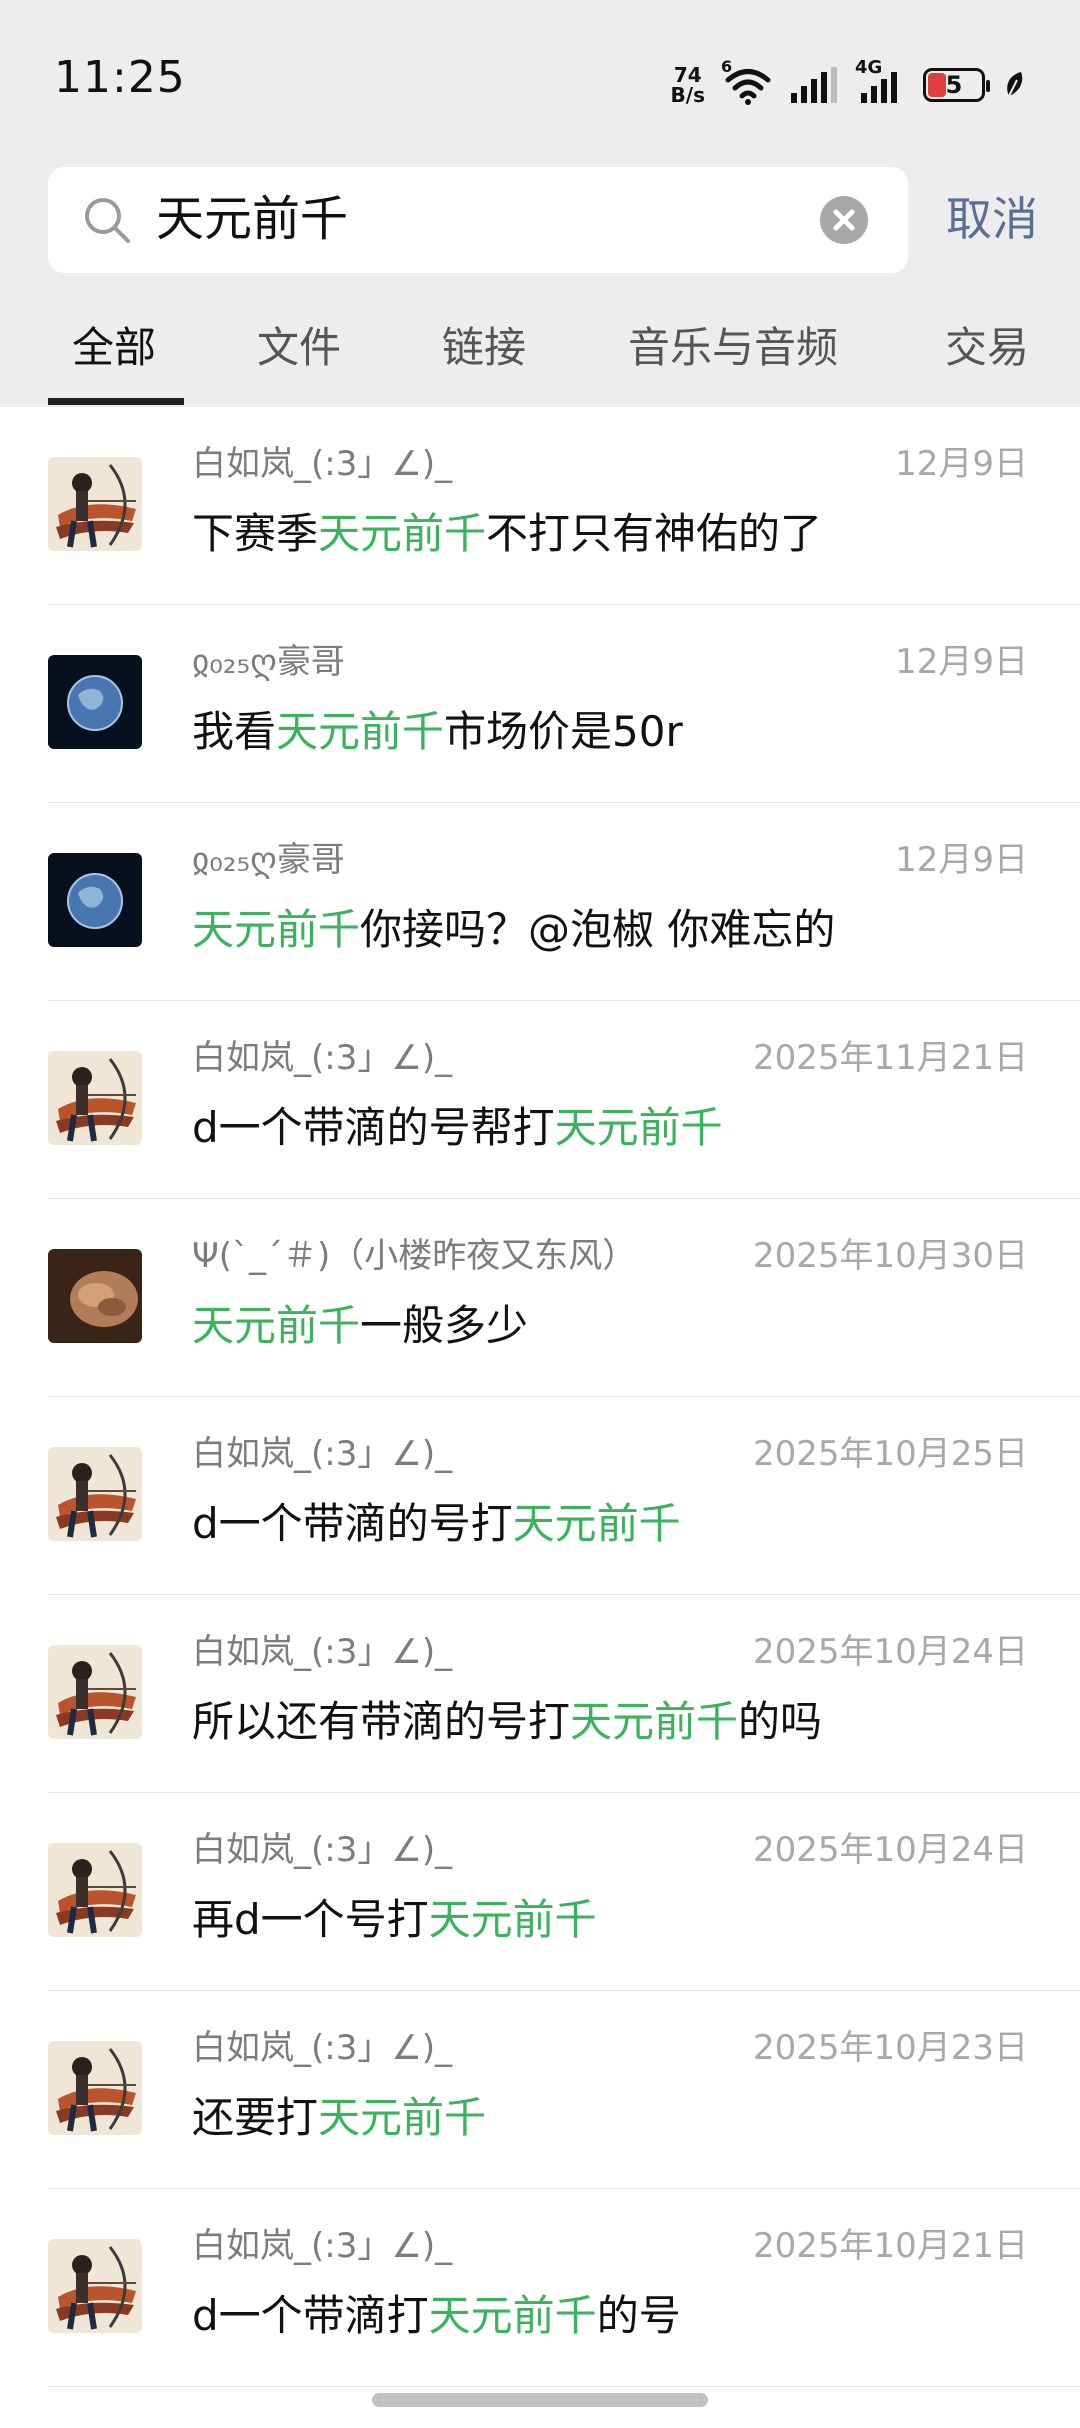 The width and height of the screenshot is (1080, 2428). I want to click on tab-transactions: 交易, so click(987, 348).